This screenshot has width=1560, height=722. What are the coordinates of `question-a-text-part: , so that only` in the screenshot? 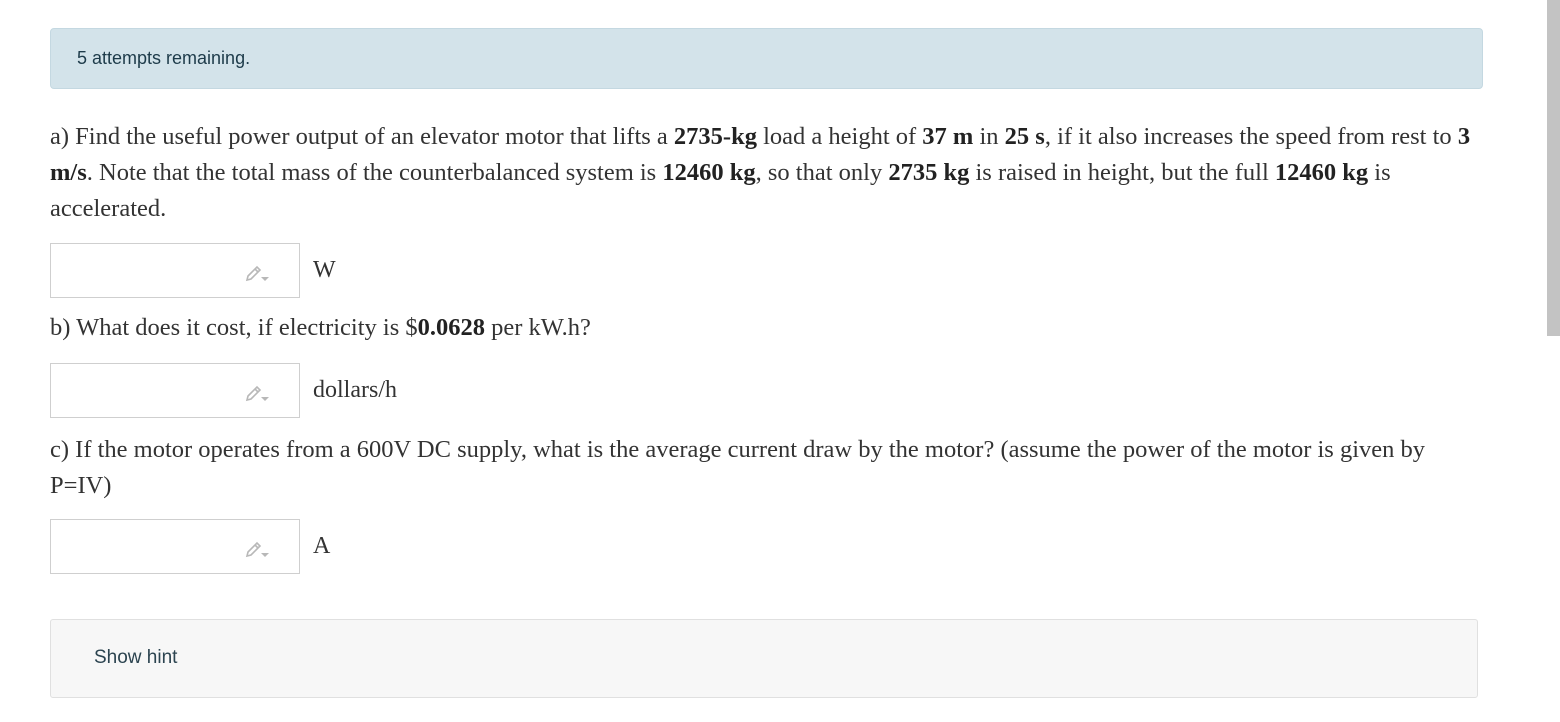 It's located at (822, 172).